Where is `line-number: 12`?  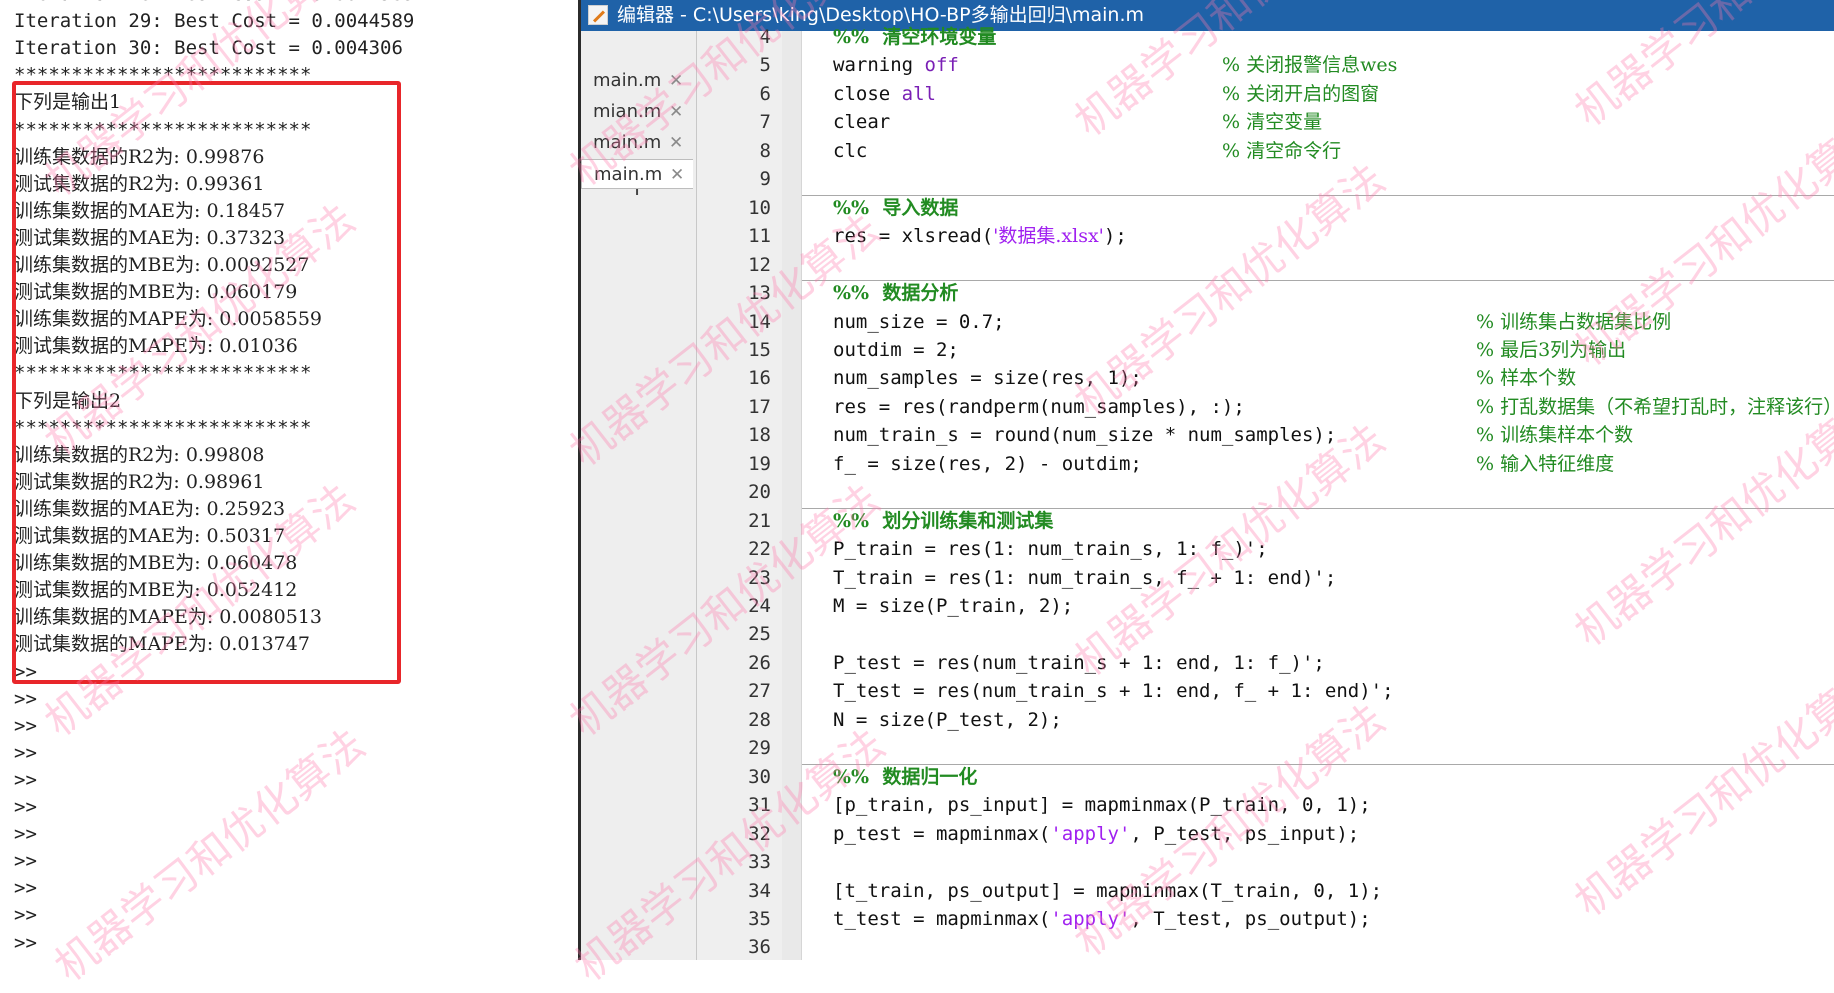 line-number: 12 is located at coordinates (759, 264).